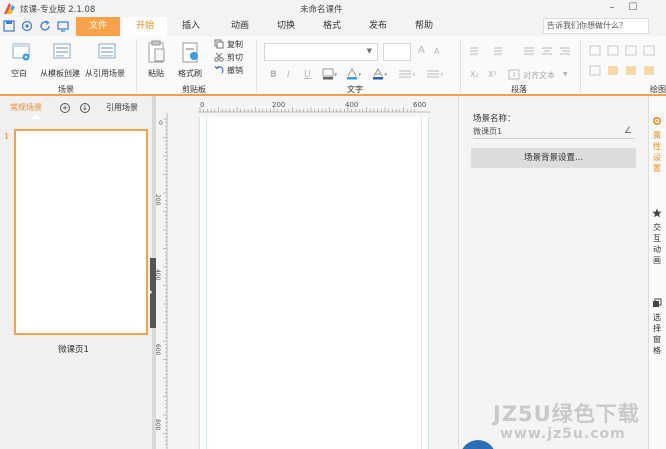 This screenshot has width=666, height=449. Describe the element at coordinates (657, 334) in the screenshot. I see `tab-selection-pane: 选择窗格` at that location.